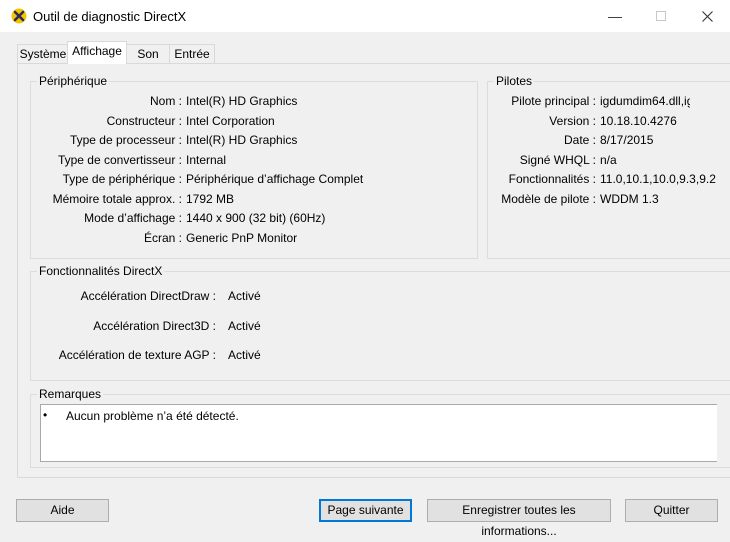 The height and width of the screenshot is (542, 730). Describe the element at coordinates (638, 121) in the screenshot. I see `drivers-value-version: 10.18.10.4276` at that location.